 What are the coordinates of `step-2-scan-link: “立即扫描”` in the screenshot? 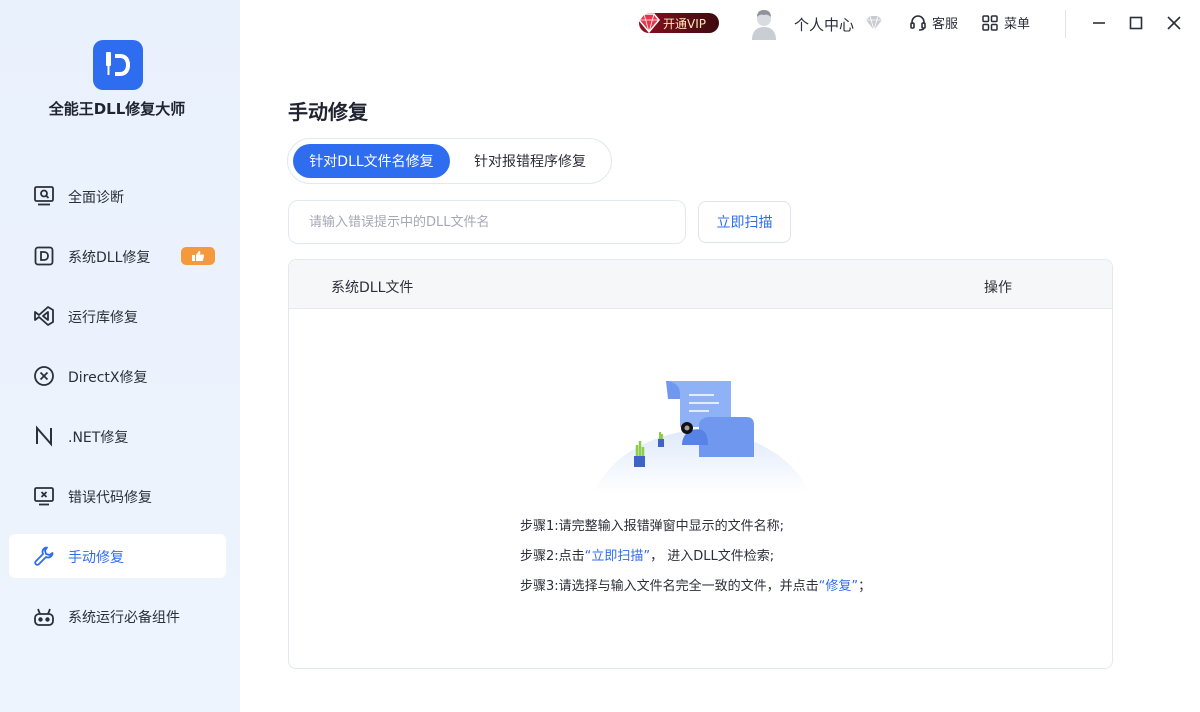 It's located at (617, 556).